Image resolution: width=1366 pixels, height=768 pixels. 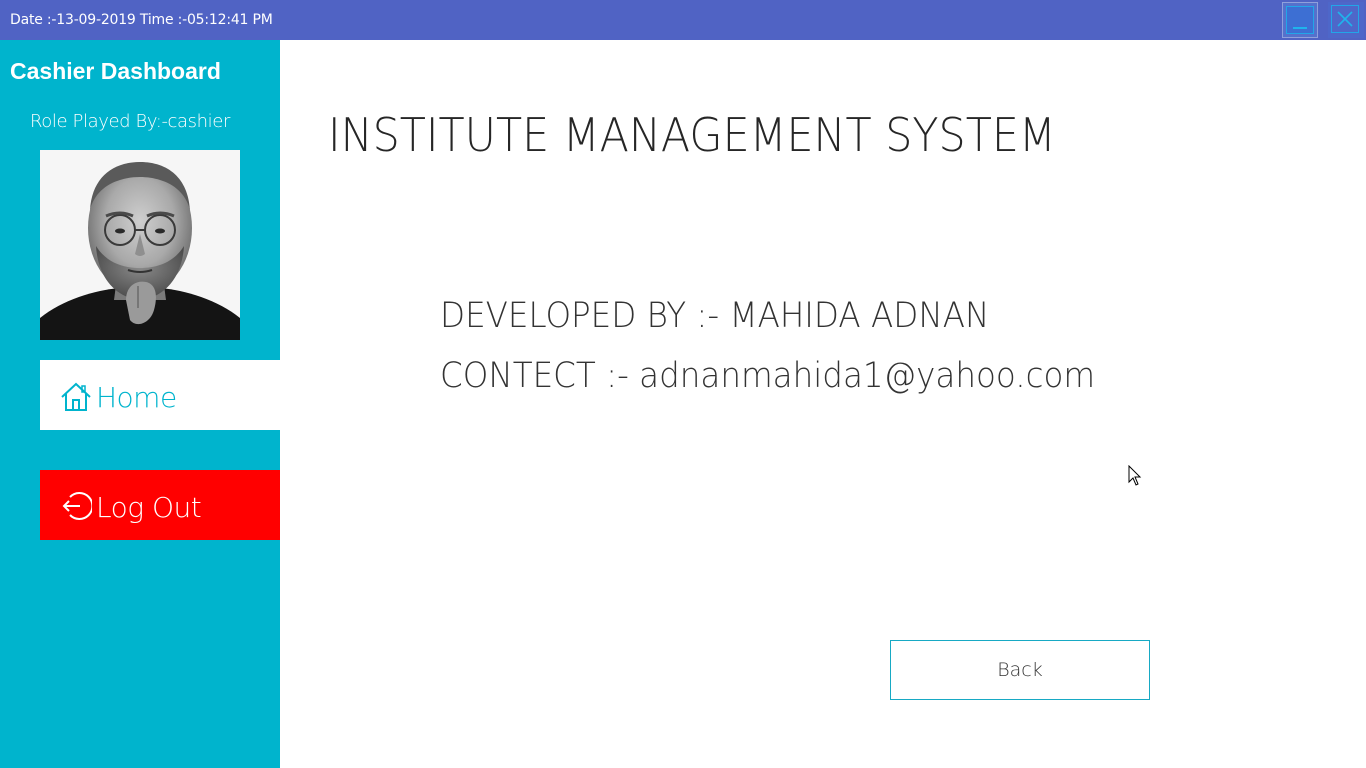 What do you see at coordinates (130, 121) in the screenshot?
I see `role-label: Role Played By:-cashier` at bounding box center [130, 121].